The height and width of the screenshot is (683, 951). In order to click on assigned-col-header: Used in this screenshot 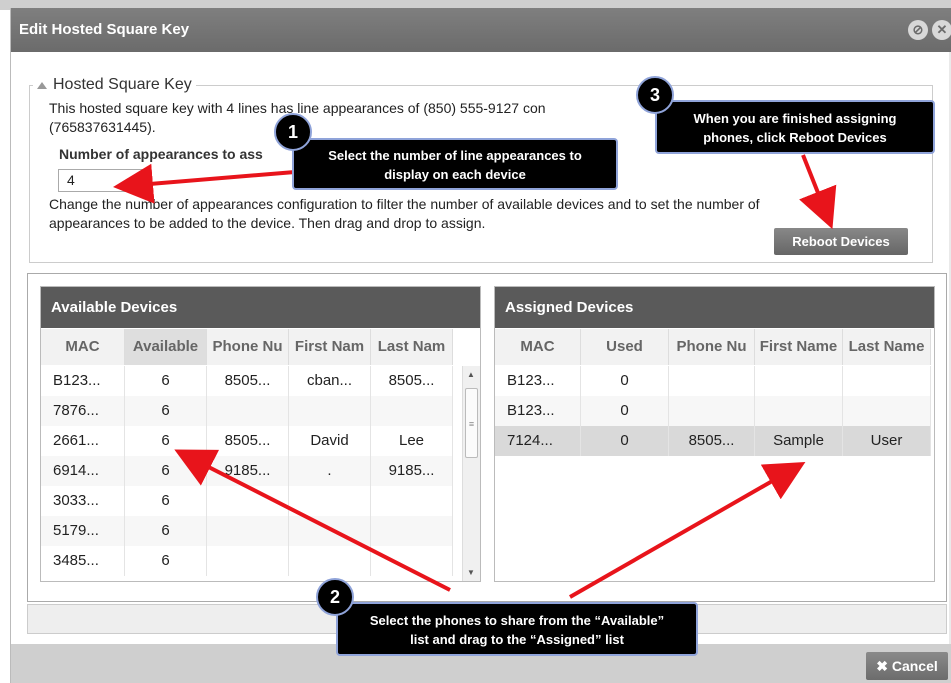, I will do `click(625, 347)`.